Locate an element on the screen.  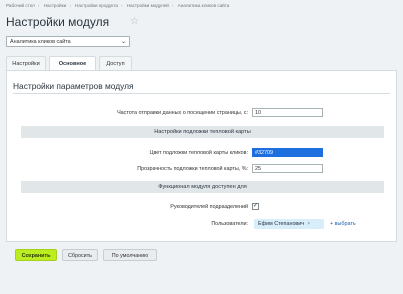
star-icon: ☆ is located at coordinates (134, 21).